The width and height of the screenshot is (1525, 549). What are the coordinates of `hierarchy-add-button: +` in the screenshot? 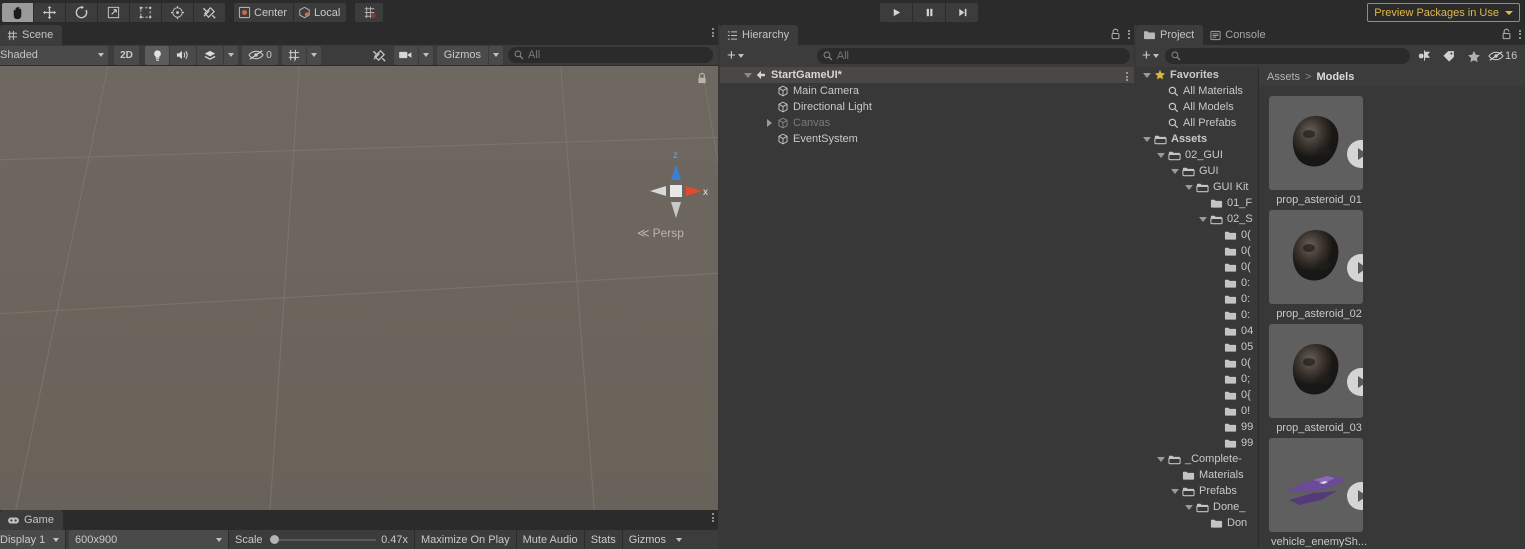 It's located at (735, 55).